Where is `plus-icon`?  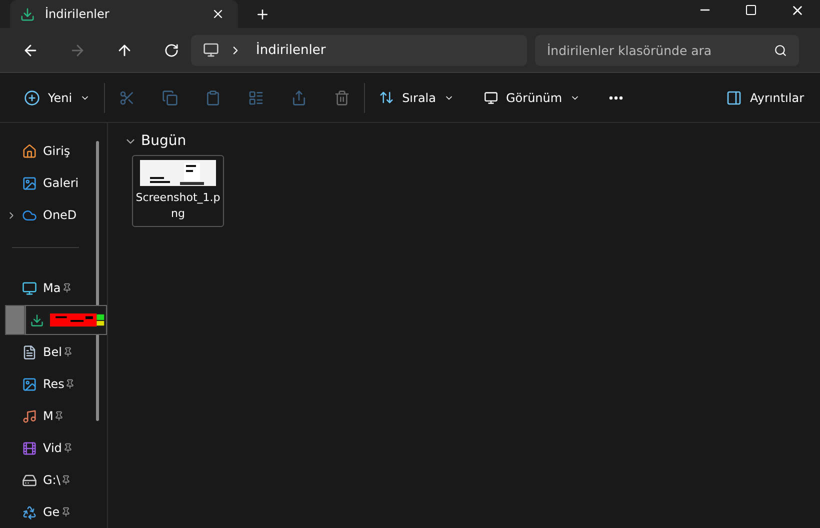
plus-icon is located at coordinates (262, 14).